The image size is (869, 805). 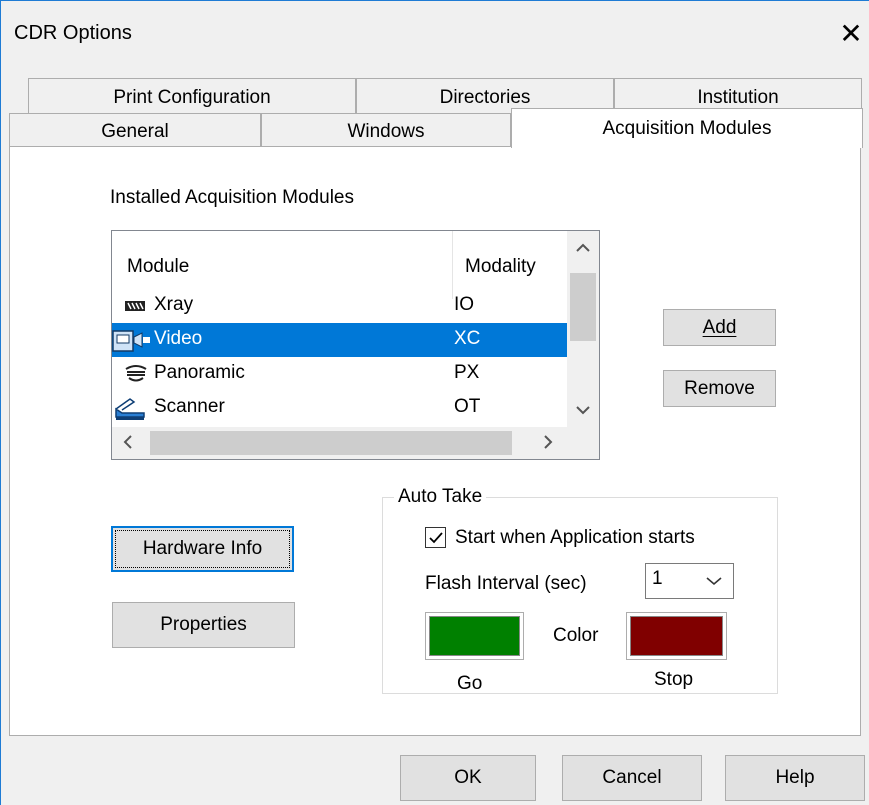 I want to click on start-with-app-checkbox, so click(x=435, y=537).